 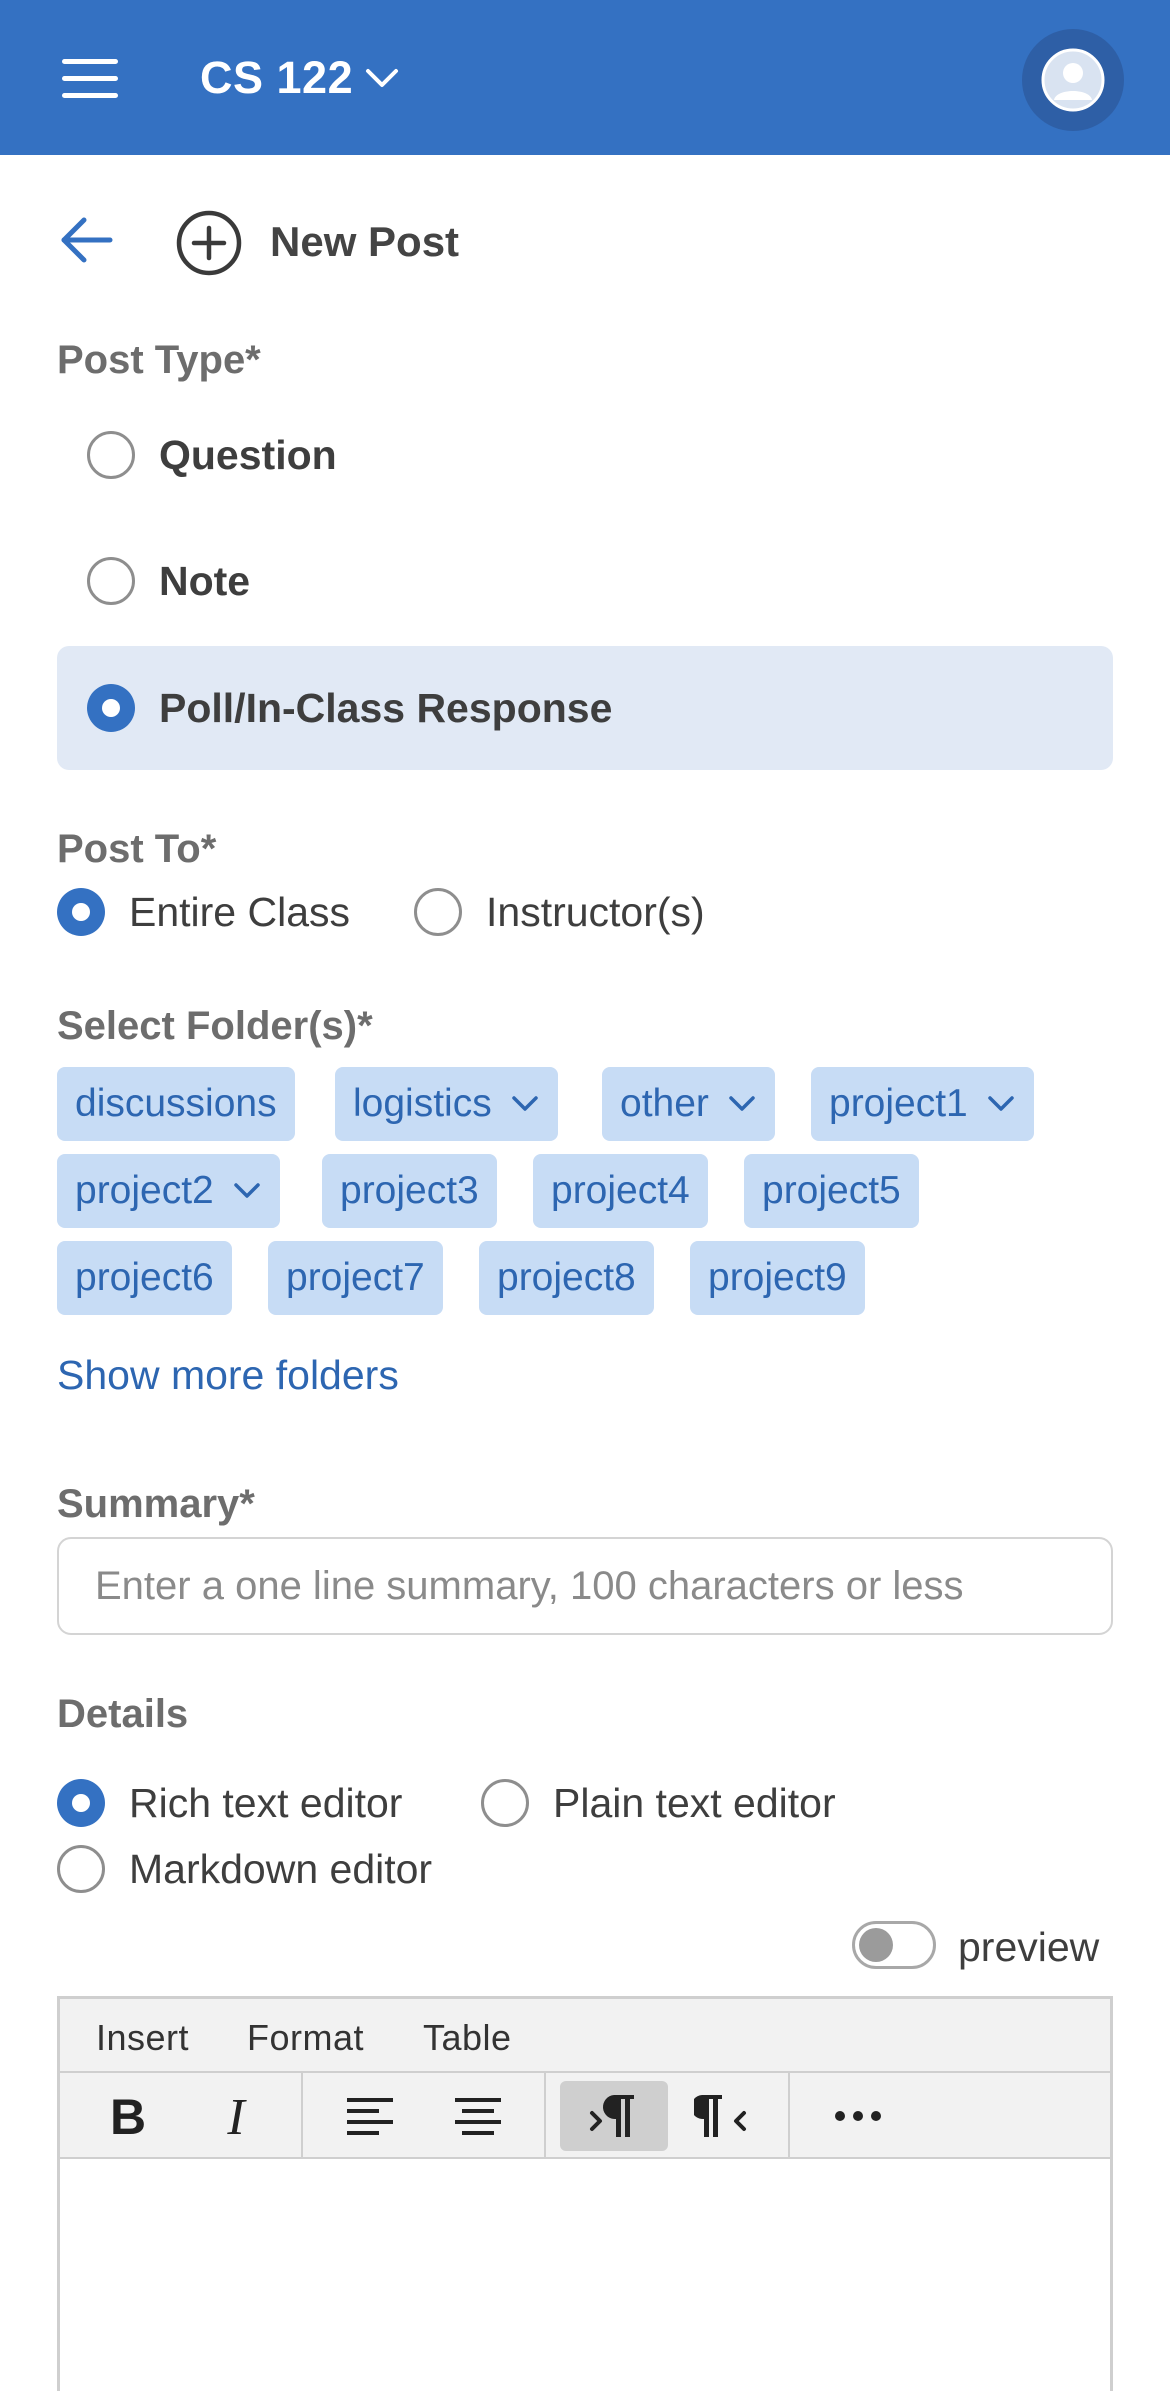 What do you see at coordinates (92, 78) in the screenshot?
I see `hamburger-menu-icon` at bounding box center [92, 78].